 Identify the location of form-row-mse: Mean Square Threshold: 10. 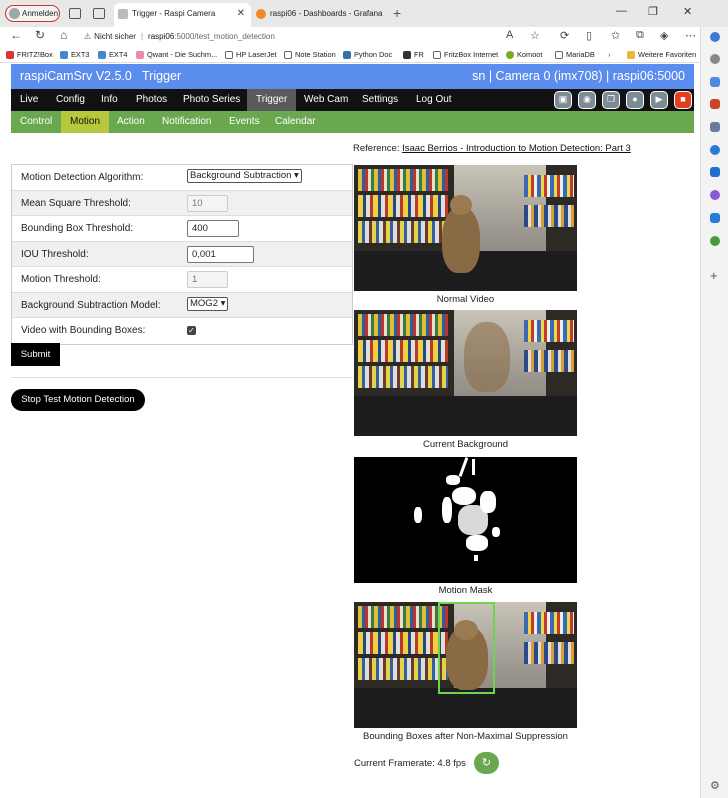
(182, 203).